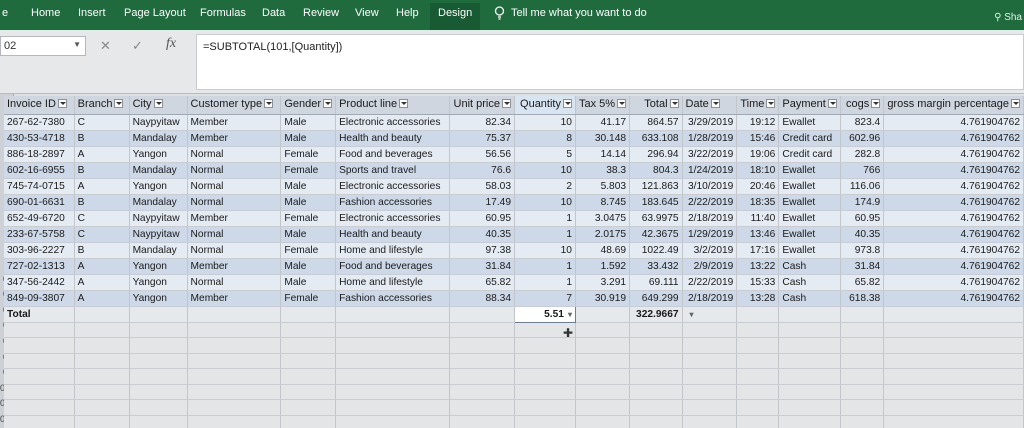 The image size is (1024, 428). Describe the element at coordinates (39, 122) in the screenshot. I see `table-cell: 267-62-7380` at that location.